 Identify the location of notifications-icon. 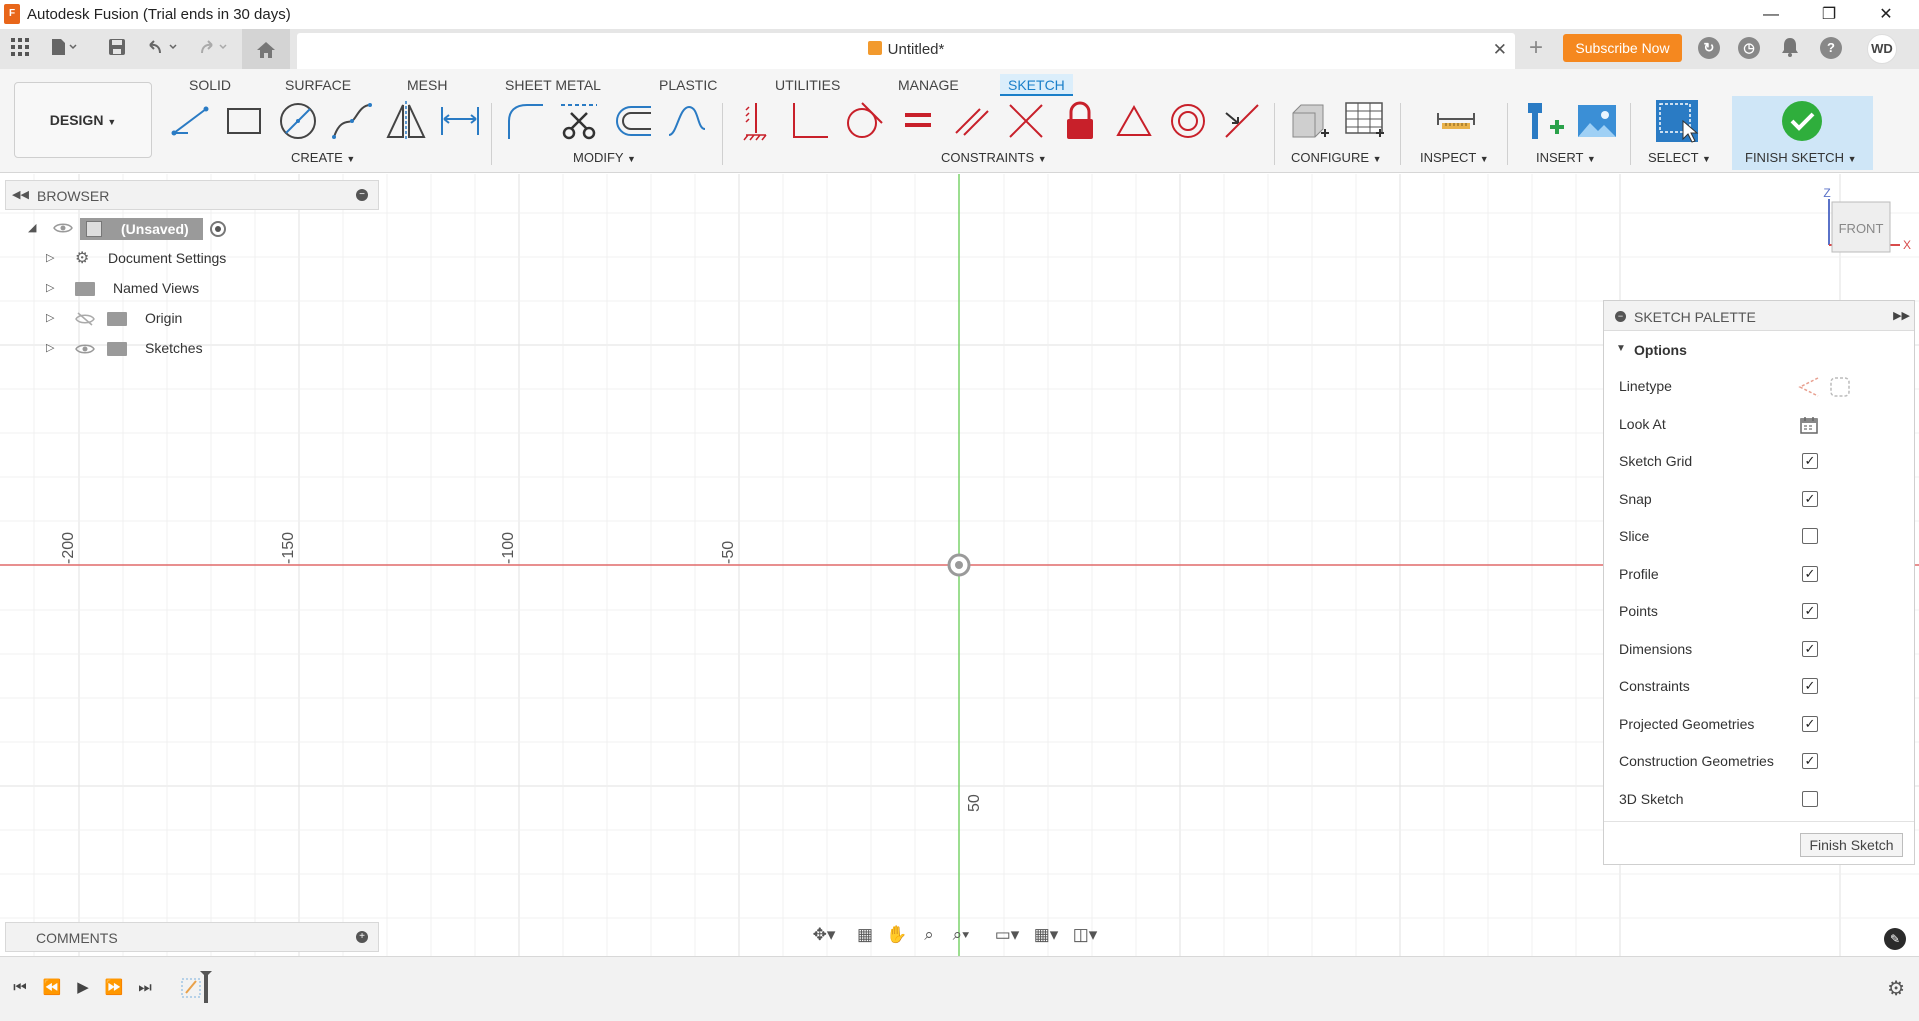
(1790, 48).